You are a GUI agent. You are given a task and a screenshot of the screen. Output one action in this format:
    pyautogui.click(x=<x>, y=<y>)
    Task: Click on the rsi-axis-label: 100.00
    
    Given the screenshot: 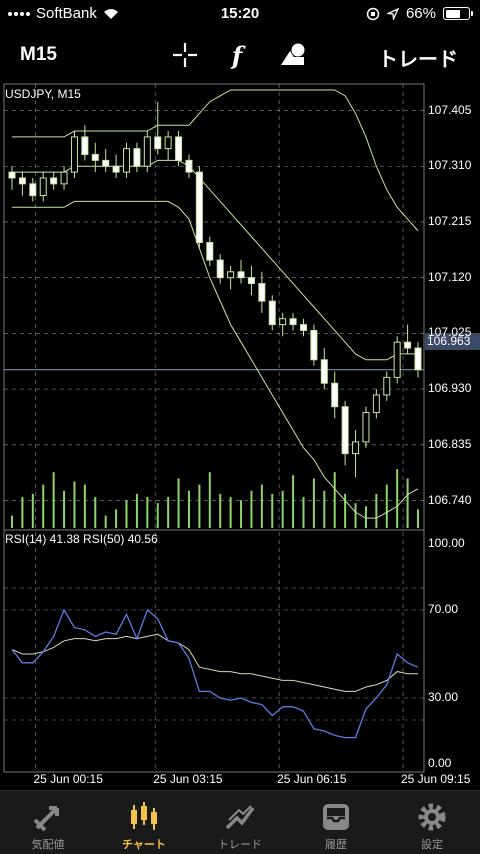 What is the action you would take?
    pyautogui.click(x=446, y=543)
    